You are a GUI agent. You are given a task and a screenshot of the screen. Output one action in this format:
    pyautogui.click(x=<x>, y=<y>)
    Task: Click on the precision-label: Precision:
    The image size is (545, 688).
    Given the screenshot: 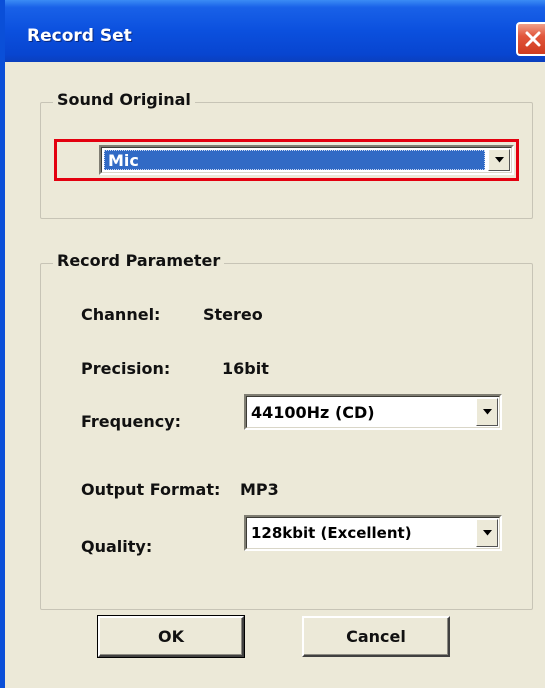 What is the action you would take?
    pyautogui.click(x=126, y=368)
    